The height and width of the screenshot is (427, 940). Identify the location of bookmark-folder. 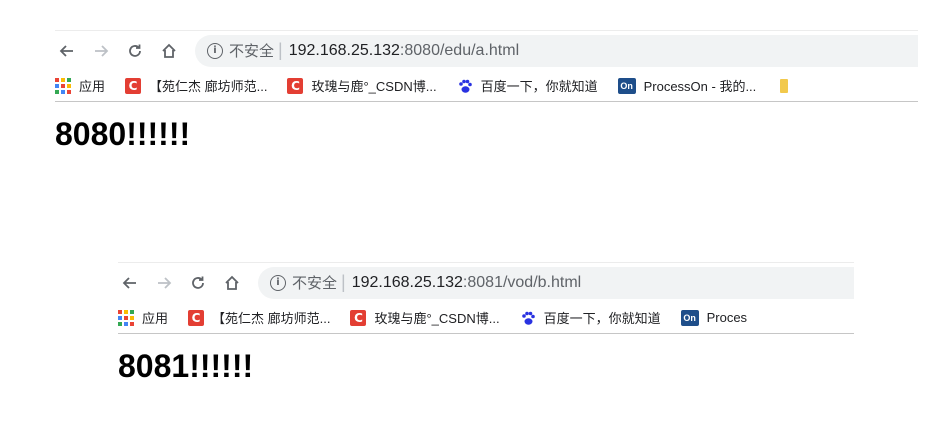
(788, 86).